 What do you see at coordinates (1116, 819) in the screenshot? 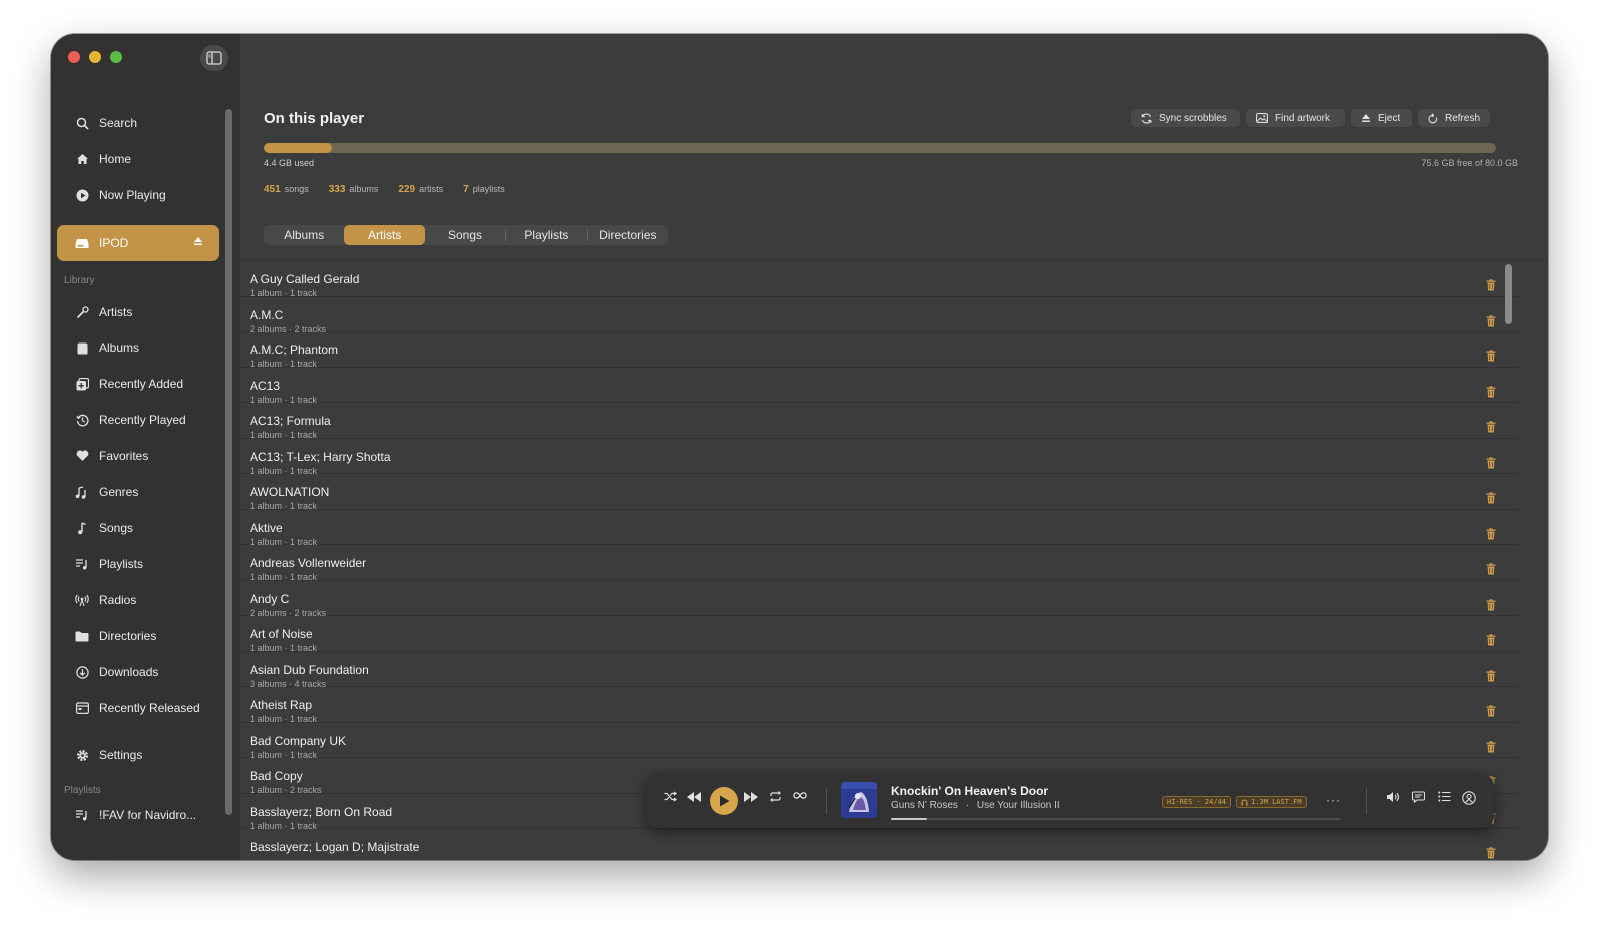
I see `playback-progress` at bounding box center [1116, 819].